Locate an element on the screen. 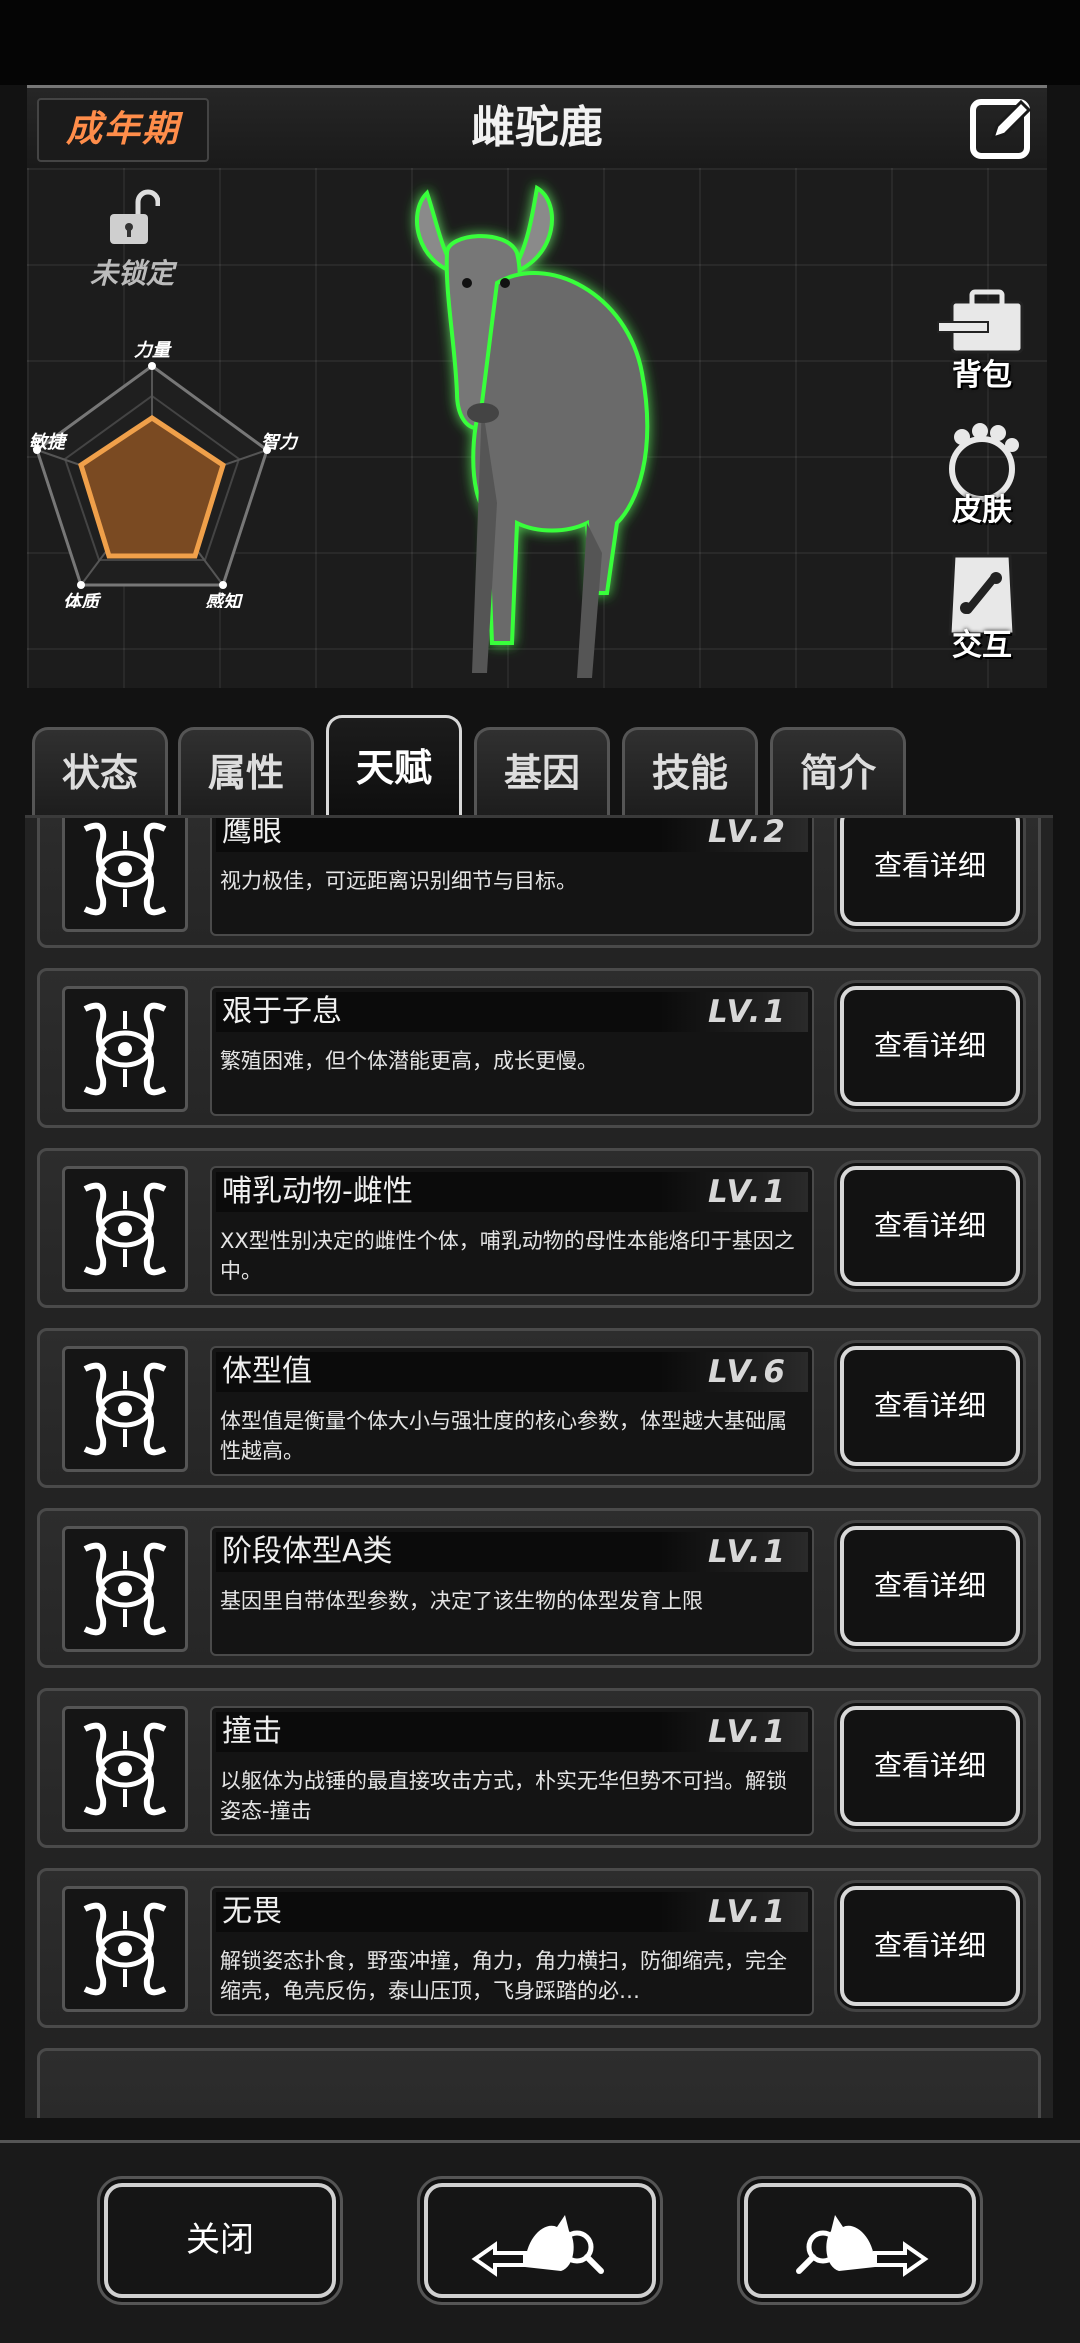  talent-card: 艰于子息 LV.1 繁殖困难，但个体潜能更高，成长更慢。 查看详细 is located at coordinates (539, 1048).